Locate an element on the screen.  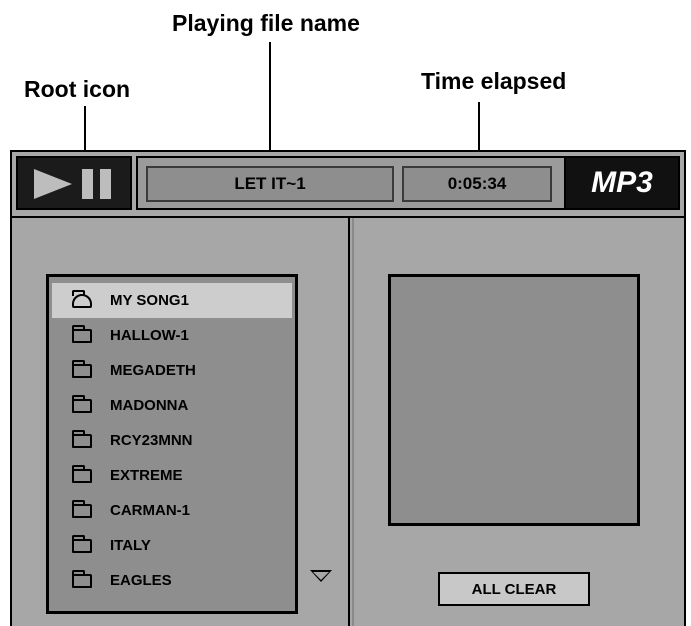
list-item-label: MY SONG1 is located at coordinates (149, 300).